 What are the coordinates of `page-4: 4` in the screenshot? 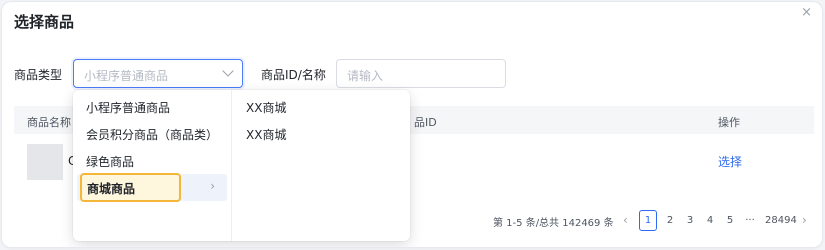 It's located at (710, 220).